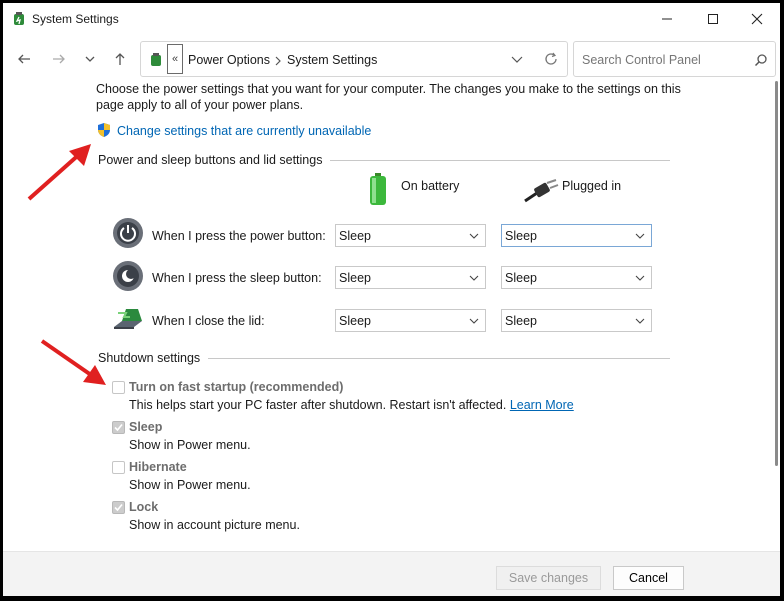 Image resolution: width=784 pixels, height=601 pixels. What do you see at coordinates (214, 525) in the screenshot?
I see `lock-description: Show in account picture menu.` at bounding box center [214, 525].